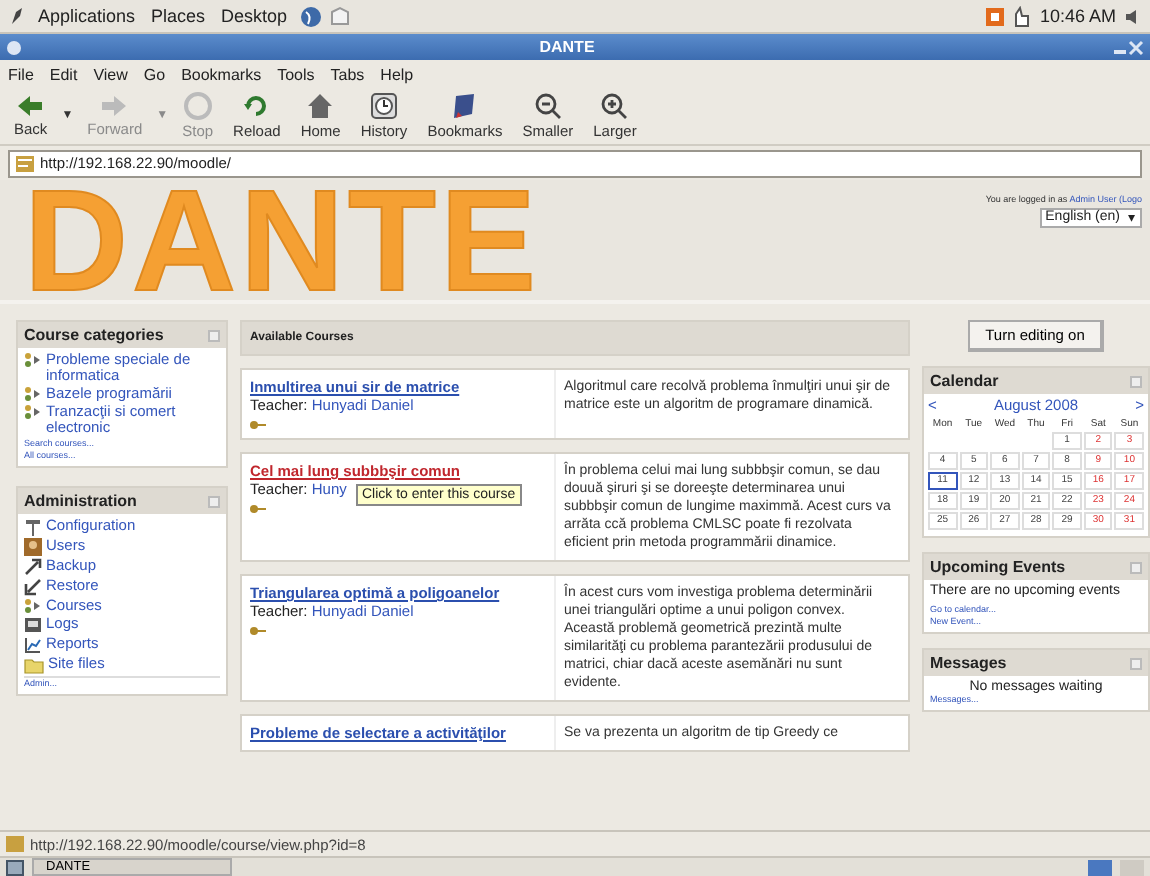 Image resolution: width=1150 pixels, height=876 pixels. What do you see at coordinates (347, 74) in the screenshot?
I see `menu-item: Tabs` at bounding box center [347, 74].